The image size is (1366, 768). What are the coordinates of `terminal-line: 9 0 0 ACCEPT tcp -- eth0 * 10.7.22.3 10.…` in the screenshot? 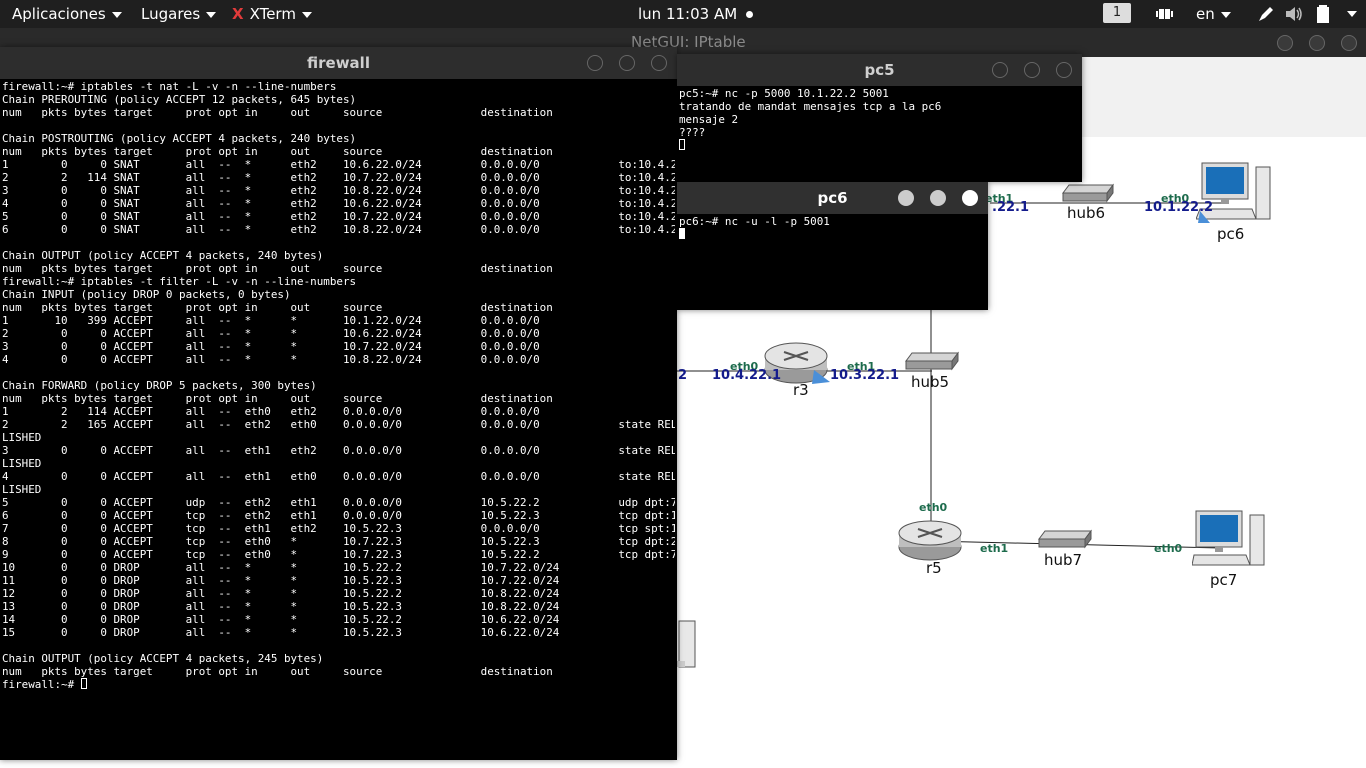 It's located at (338, 554).